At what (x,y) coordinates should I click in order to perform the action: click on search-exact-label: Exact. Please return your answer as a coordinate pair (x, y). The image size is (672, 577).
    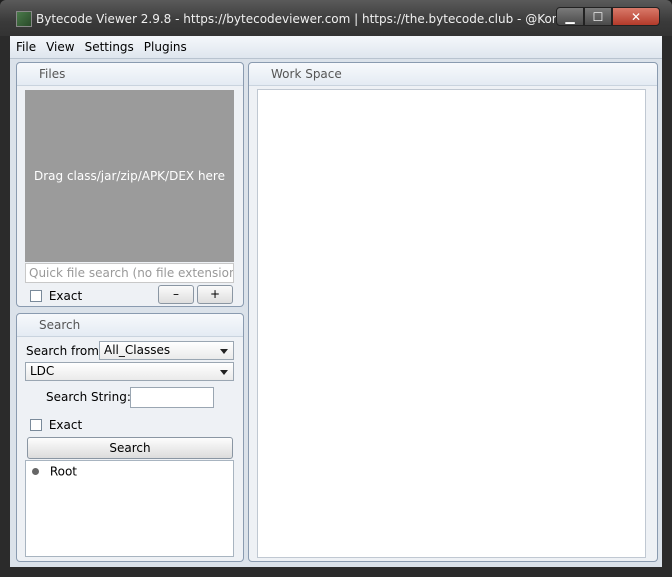
    Looking at the image, I should click on (65, 424).